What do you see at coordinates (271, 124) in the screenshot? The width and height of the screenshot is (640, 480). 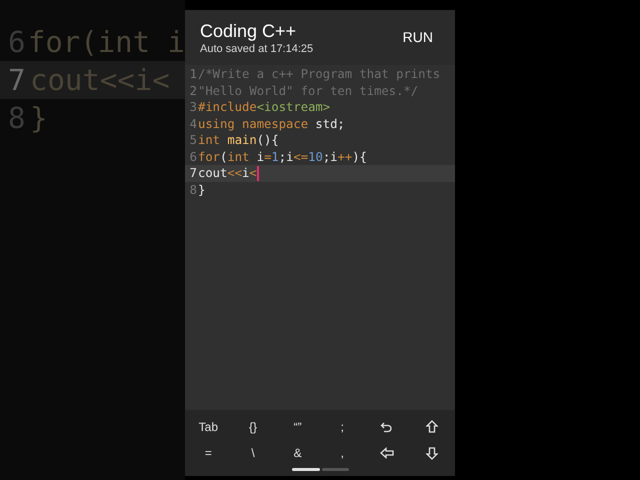 I see `code-line: using namespace std;` at bounding box center [271, 124].